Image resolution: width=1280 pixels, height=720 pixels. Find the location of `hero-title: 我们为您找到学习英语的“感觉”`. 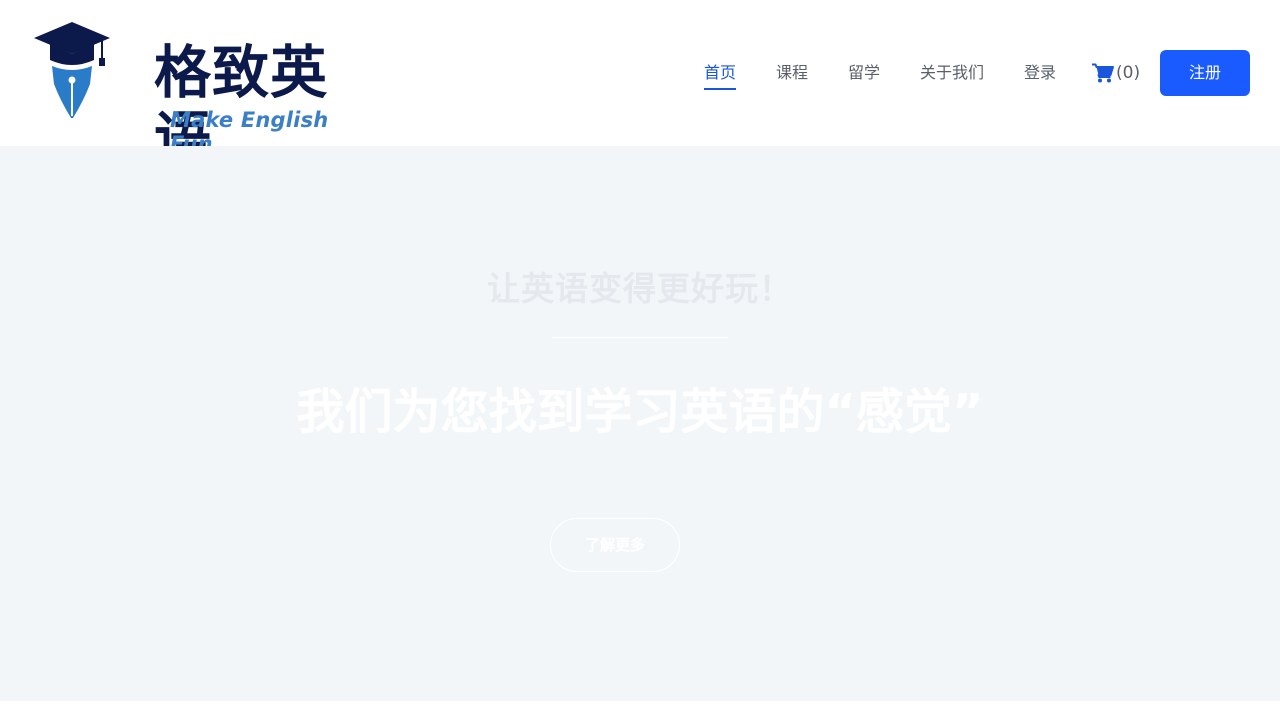

hero-title: 我们为您找到学习英语的“感觉” is located at coordinates (640, 412).